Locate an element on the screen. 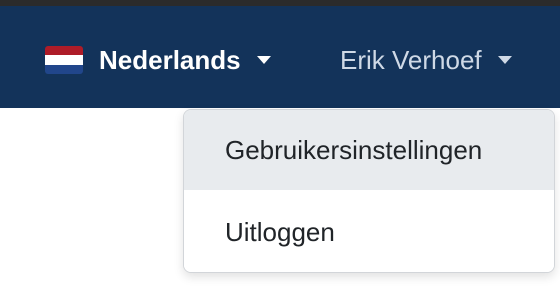 Image resolution: width=560 pixels, height=306 pixels. user-menu-toggle: Erik Verhoef is located at coordinates (426, 60).